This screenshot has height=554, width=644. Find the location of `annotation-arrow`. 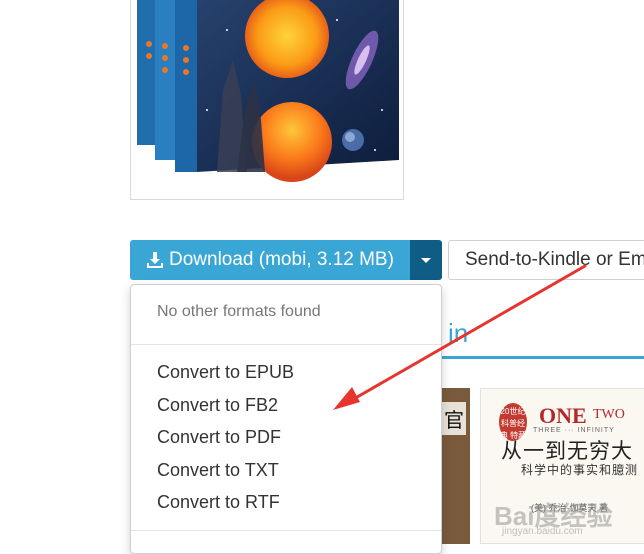

annotation-arrow is located at coordinates (460, 337).